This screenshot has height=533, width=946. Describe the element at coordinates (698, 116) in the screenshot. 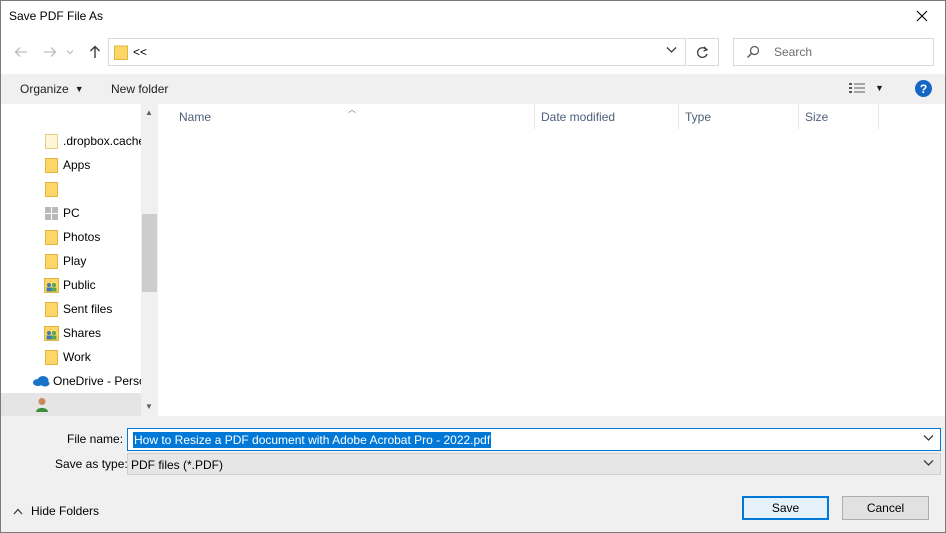

I see `column-label: Type` at that location.